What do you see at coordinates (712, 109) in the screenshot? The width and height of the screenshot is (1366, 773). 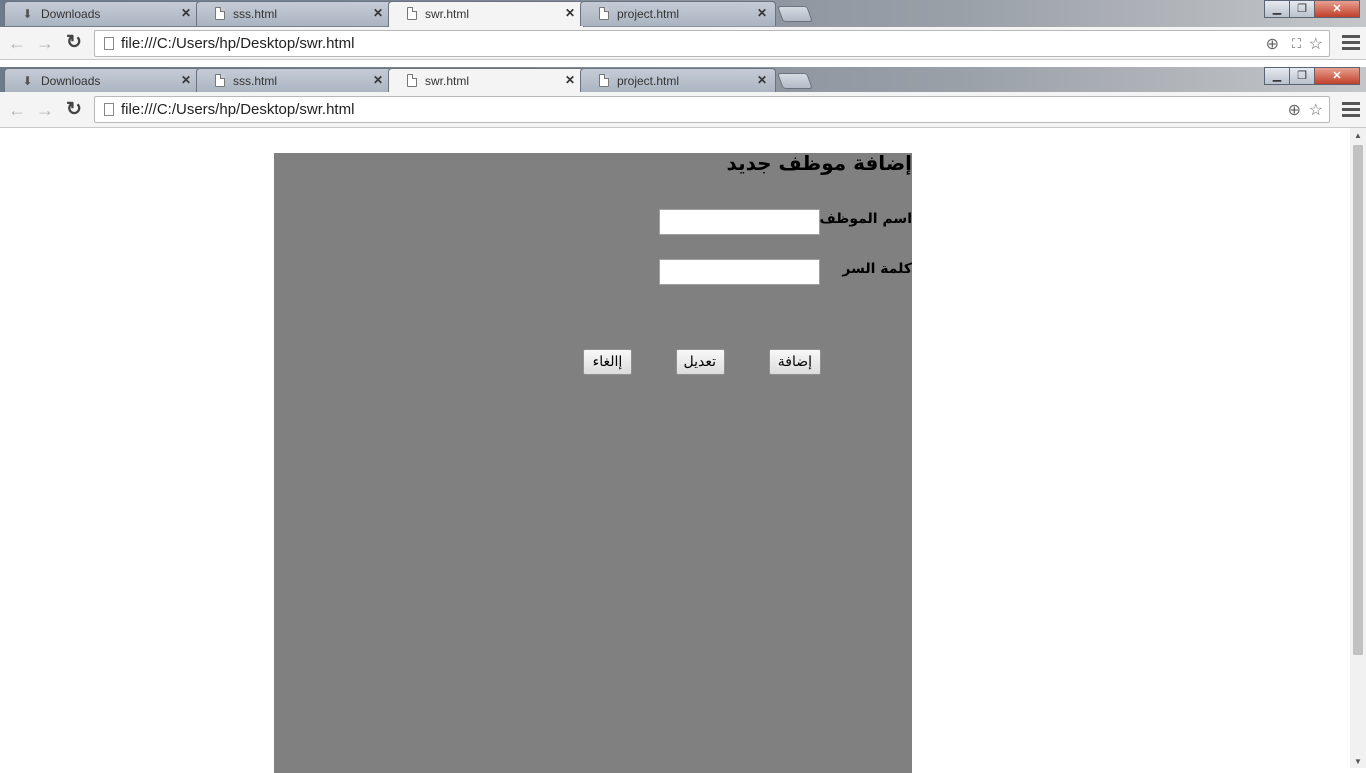 I see `address-bar: file:///C:/Users/hp/Desktop/swr.html ⊕ ☆` at bounding box center [712, 109].